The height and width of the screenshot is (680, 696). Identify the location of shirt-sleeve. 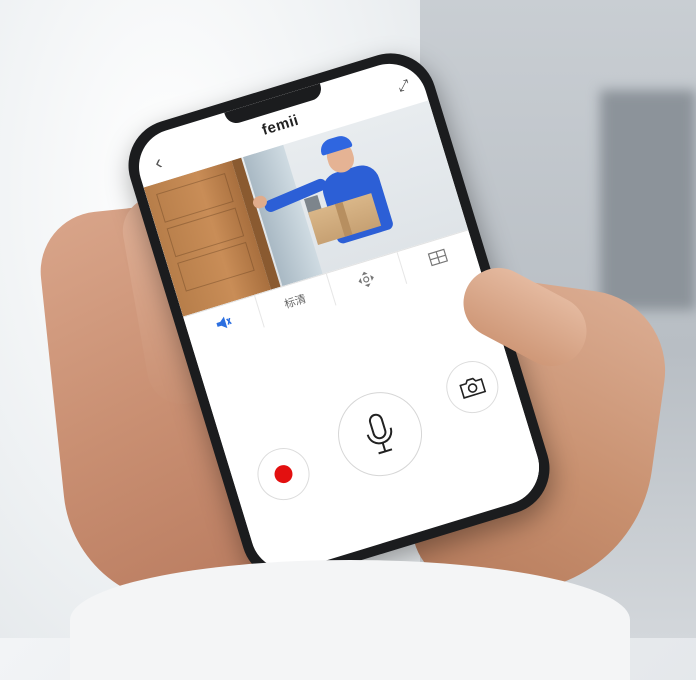
(350, 620).